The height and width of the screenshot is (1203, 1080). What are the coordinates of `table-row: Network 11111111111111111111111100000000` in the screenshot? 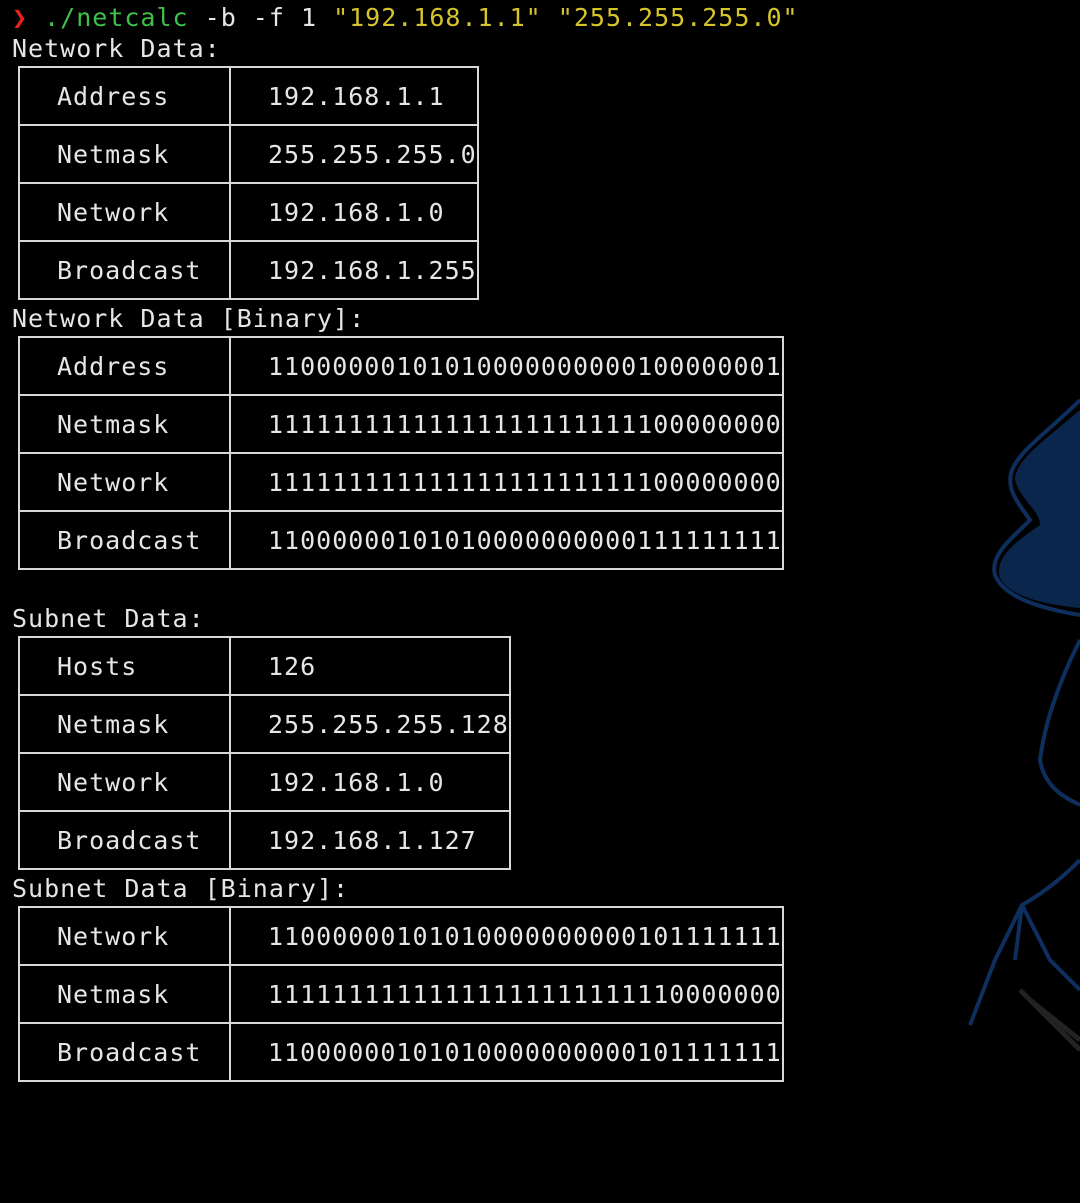 It's located at (401, 482).